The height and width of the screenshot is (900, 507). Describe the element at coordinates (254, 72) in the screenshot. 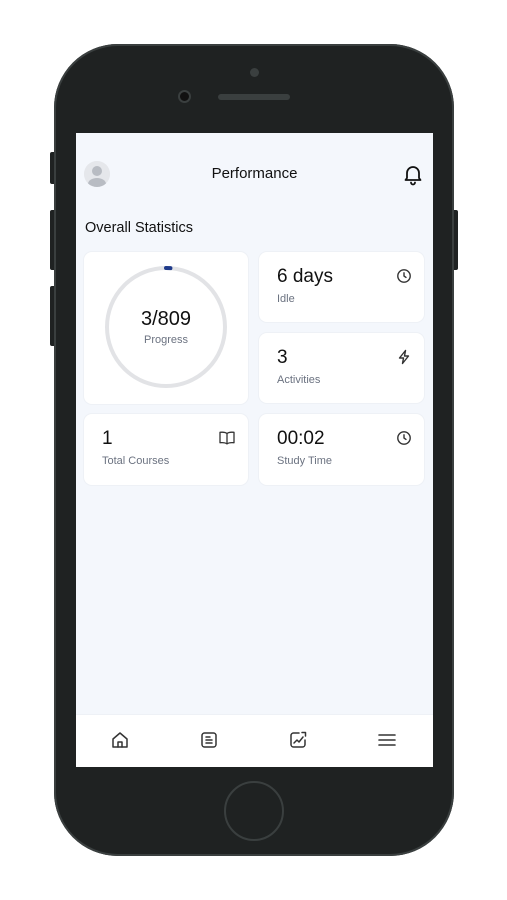

I see `front-camera` at that location.